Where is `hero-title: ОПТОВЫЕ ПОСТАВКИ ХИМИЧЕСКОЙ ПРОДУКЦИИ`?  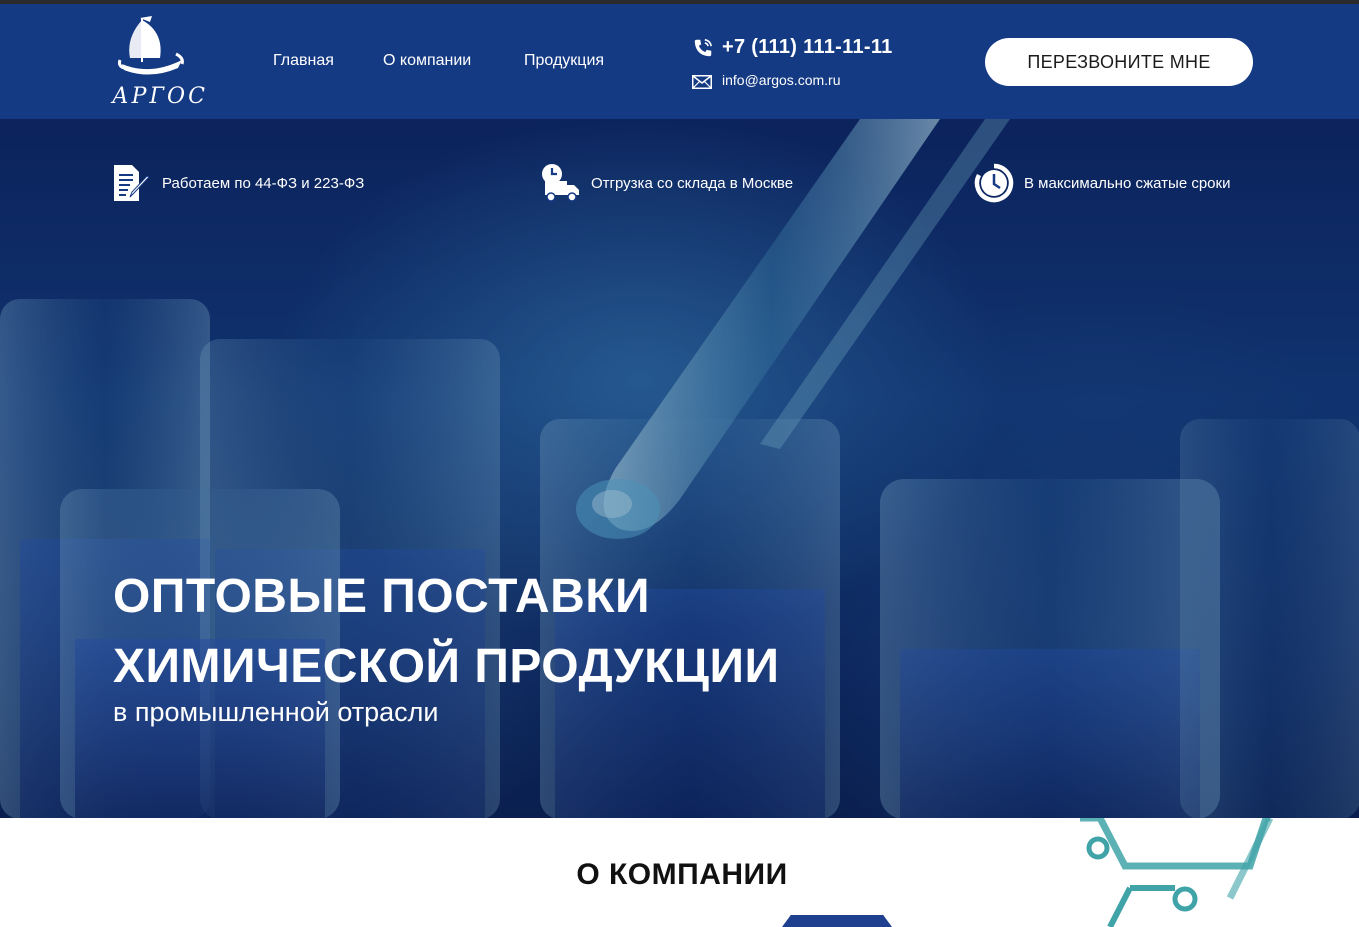 hero-title: ОПТОВЫЕ ПОСТАВКИ ХИМИЧЕСКОЙ ПРОДУКЦИИ is located at coordinates (446, 632).